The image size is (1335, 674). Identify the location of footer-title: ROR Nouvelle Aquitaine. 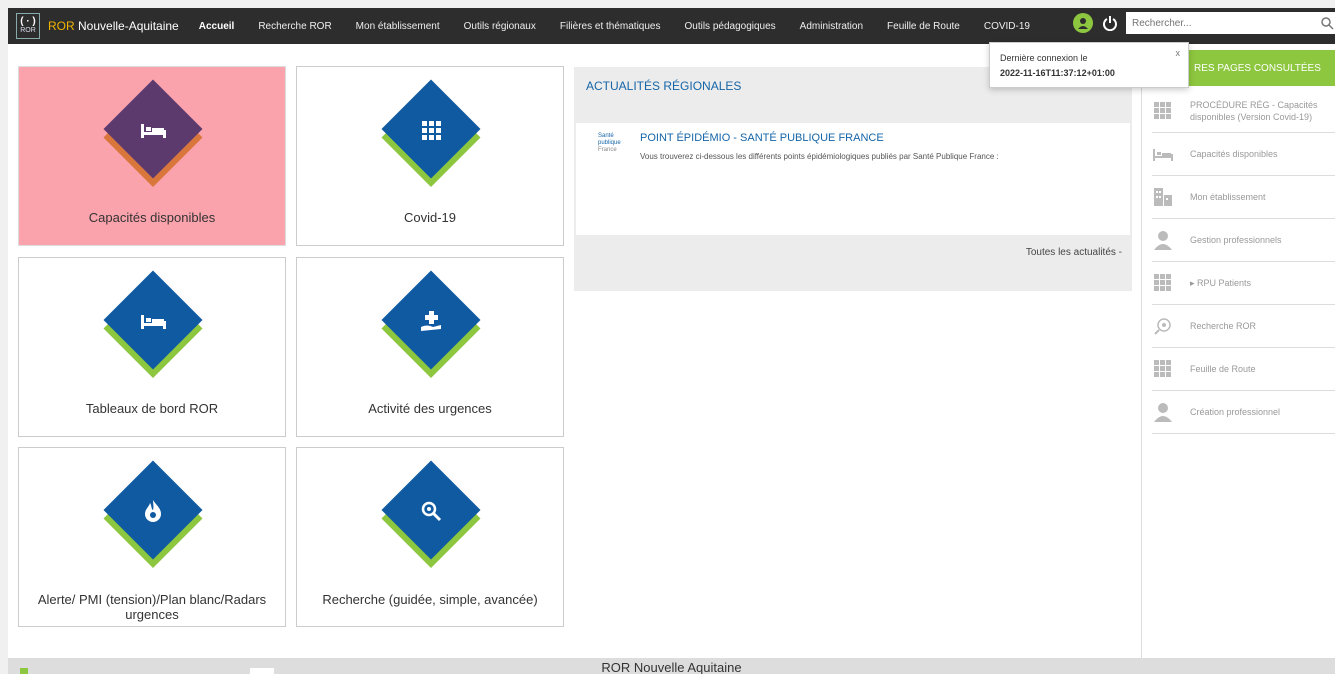
(671, 667).